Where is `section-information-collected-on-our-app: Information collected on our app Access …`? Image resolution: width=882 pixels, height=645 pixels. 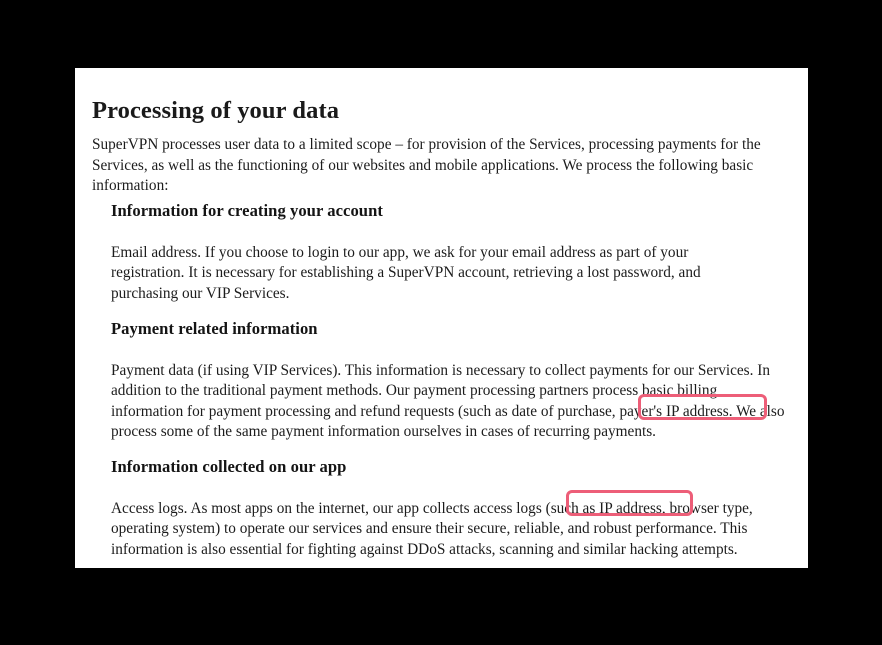
section-information-collected-on-our-app: Information collected on our app Access … is located at coordinates (452, 508).